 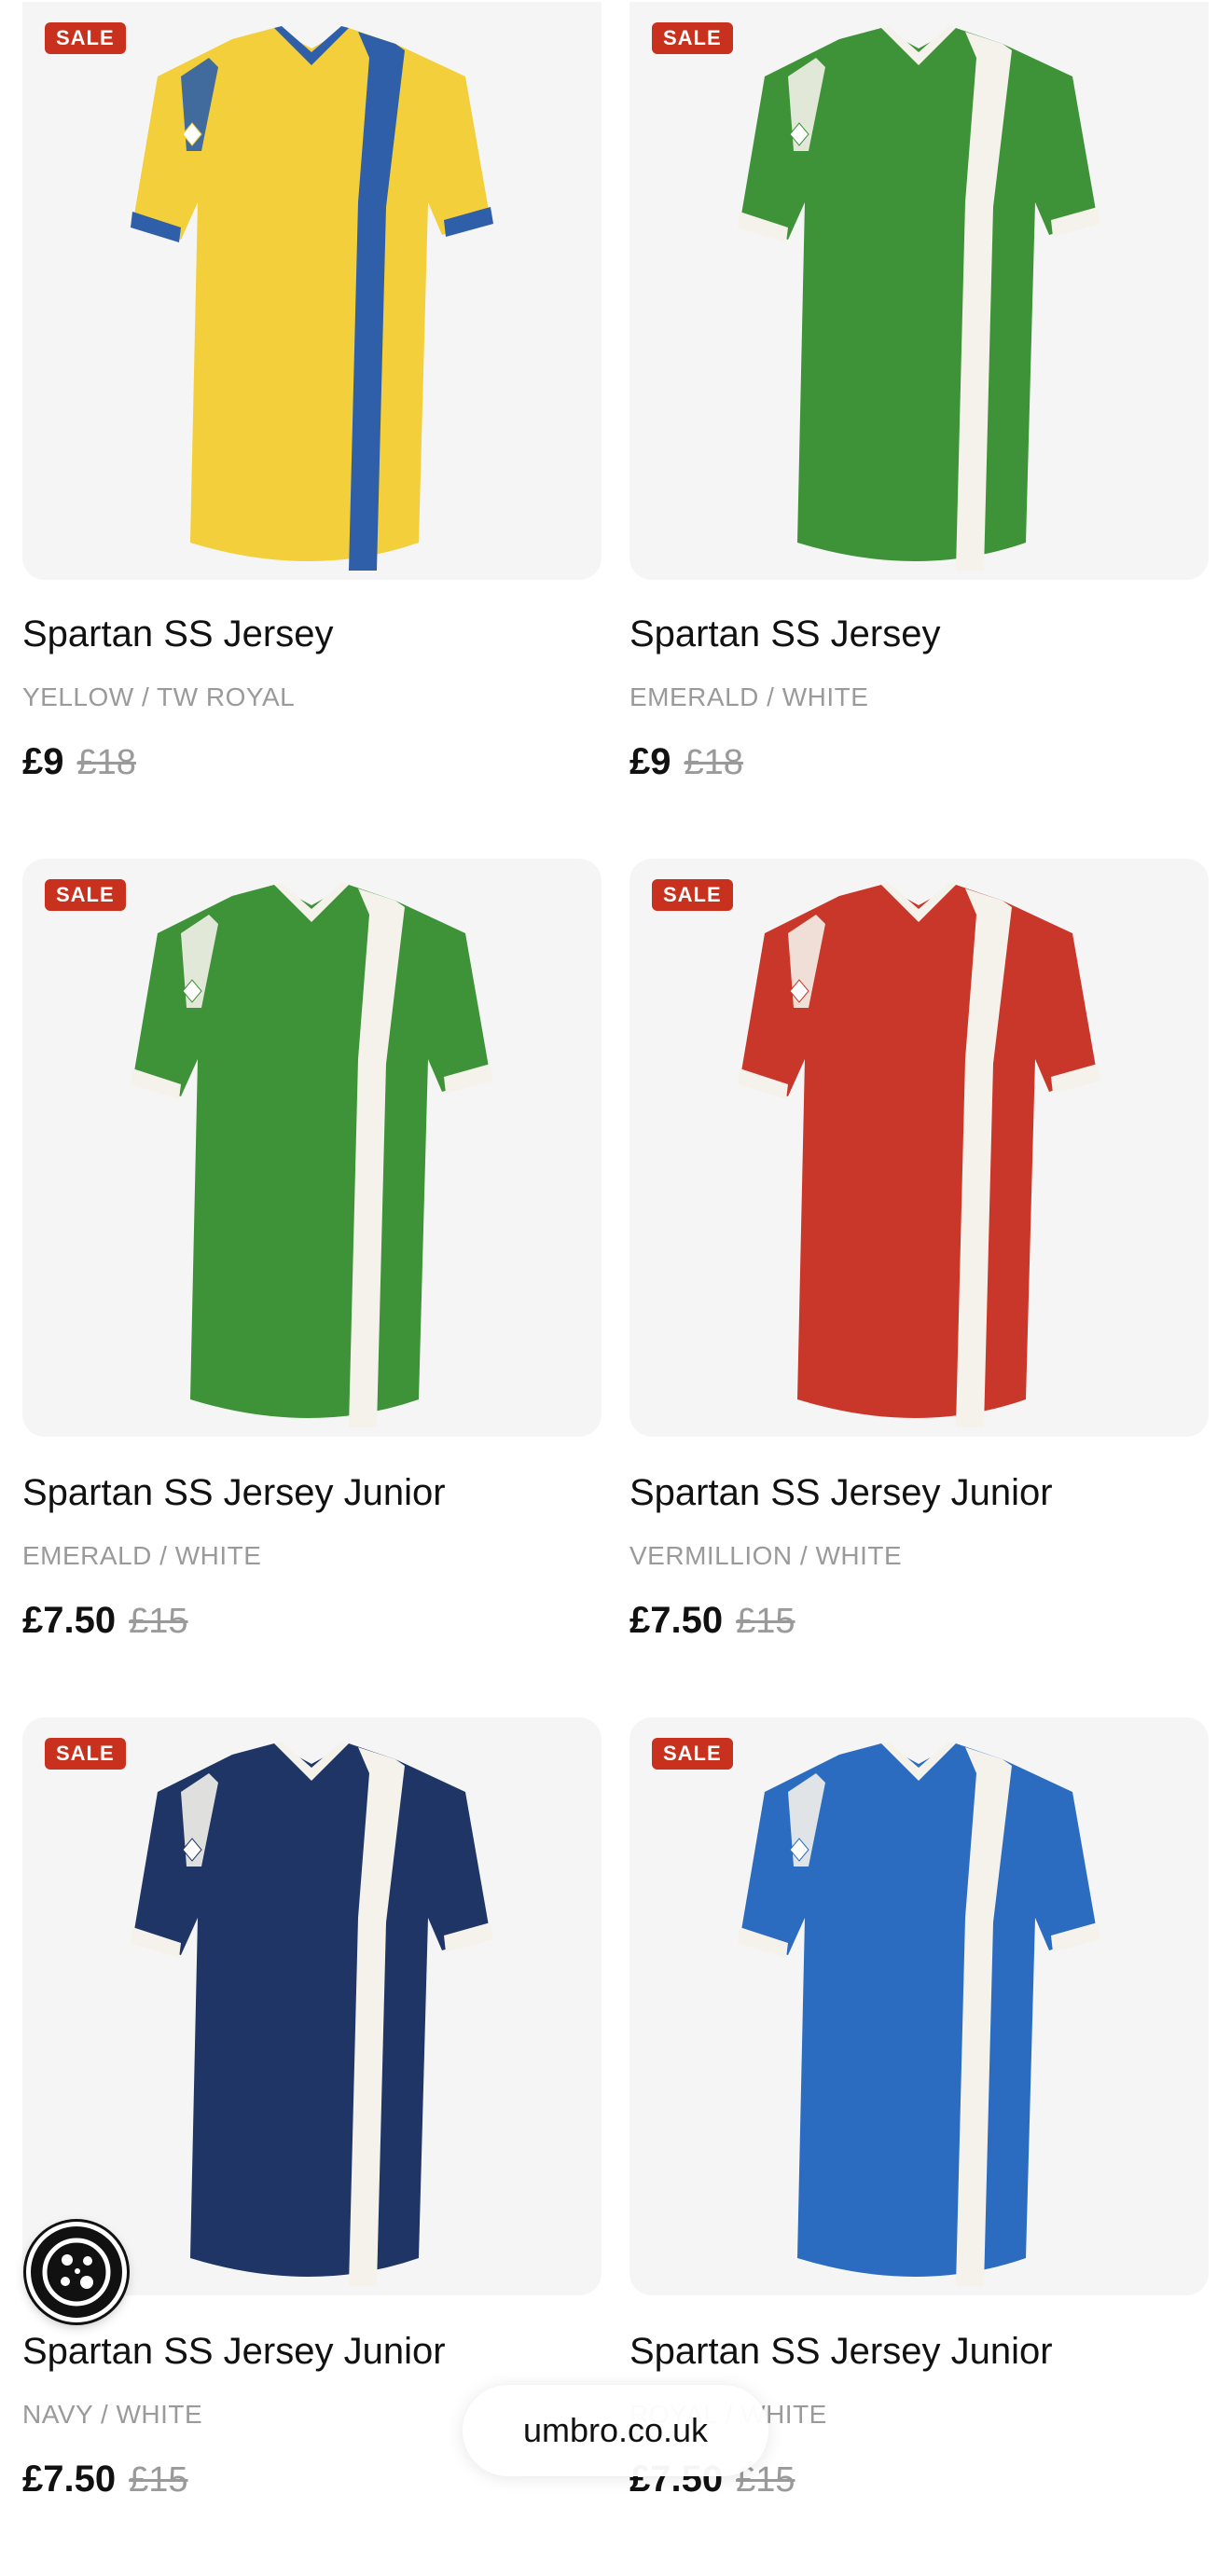 What do you see at coordinates (766, 1555) in the screenshot?
I see `product-colour: VERMILLION / WHITE` at bounding box center [766, 1555].